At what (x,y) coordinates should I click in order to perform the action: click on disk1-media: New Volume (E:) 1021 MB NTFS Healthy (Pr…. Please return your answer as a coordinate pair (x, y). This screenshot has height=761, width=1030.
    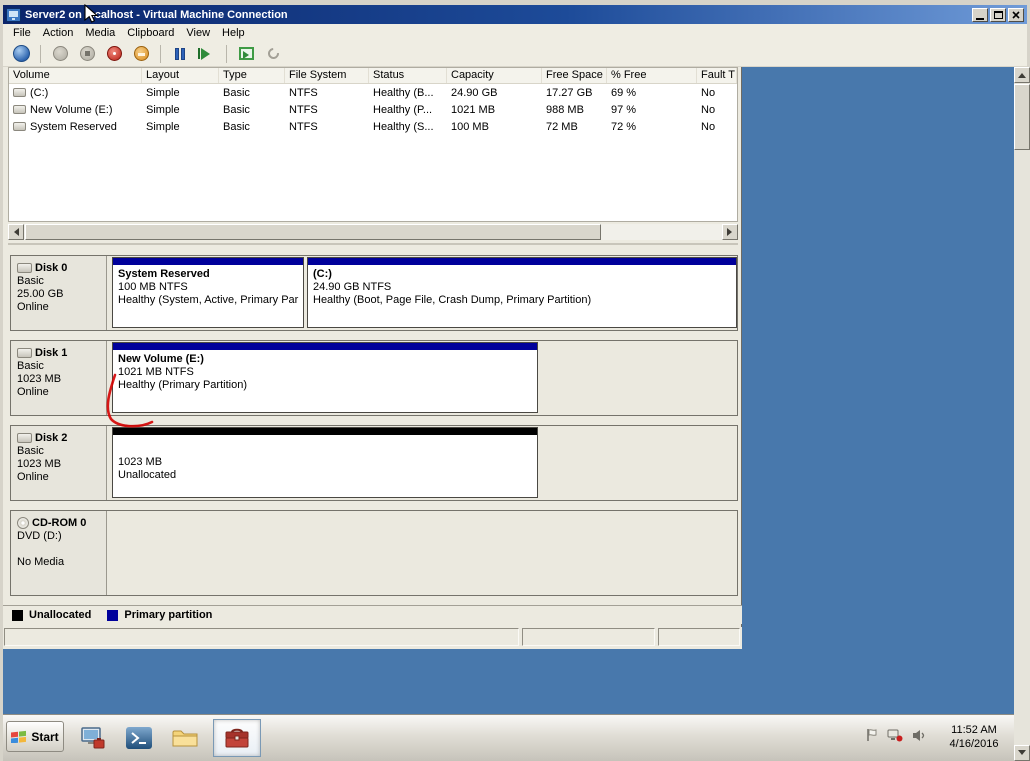
    Looking at the image, I should click on (422, 378).